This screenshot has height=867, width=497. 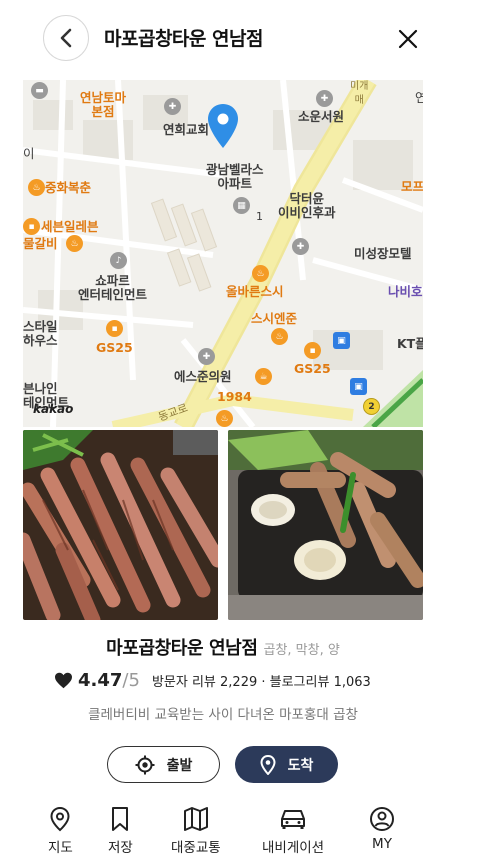 I want to click on route-number-label: 2, so click(x=371, y=406).